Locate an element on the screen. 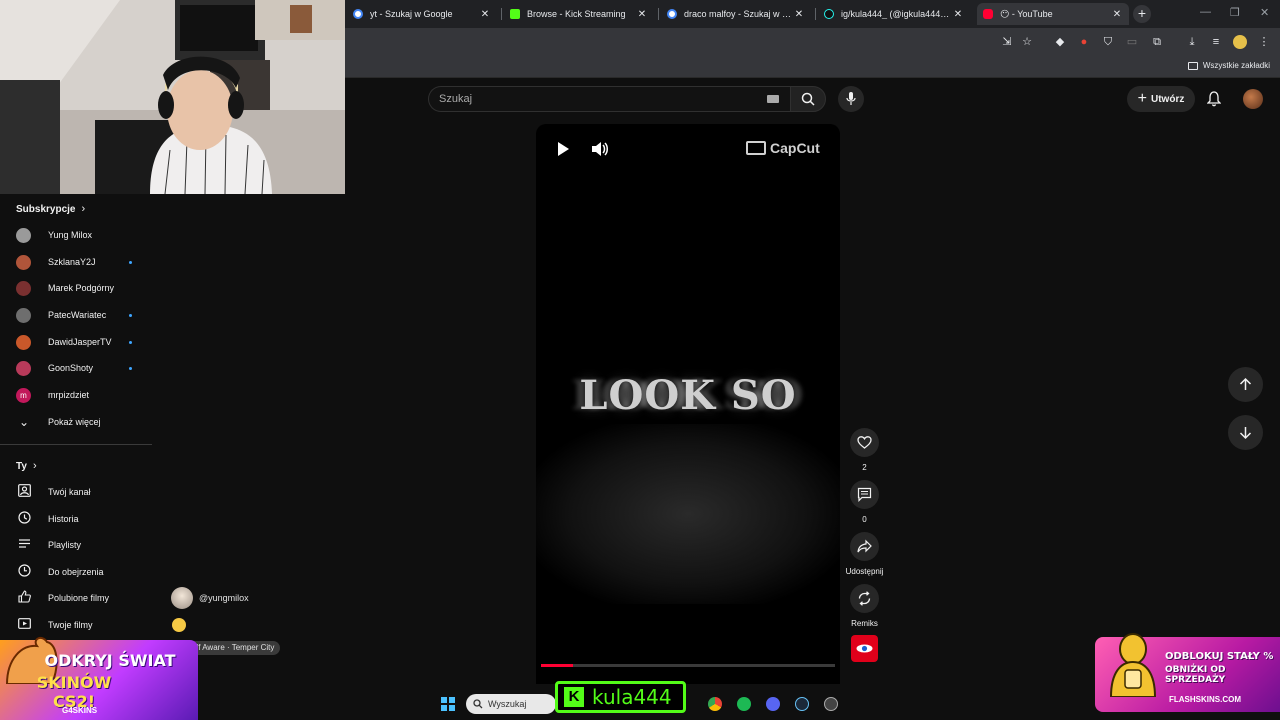 The width and height of the screenshot is (1280, 720). subscription-item: Yung Milox is located at coordinates (78, 235).